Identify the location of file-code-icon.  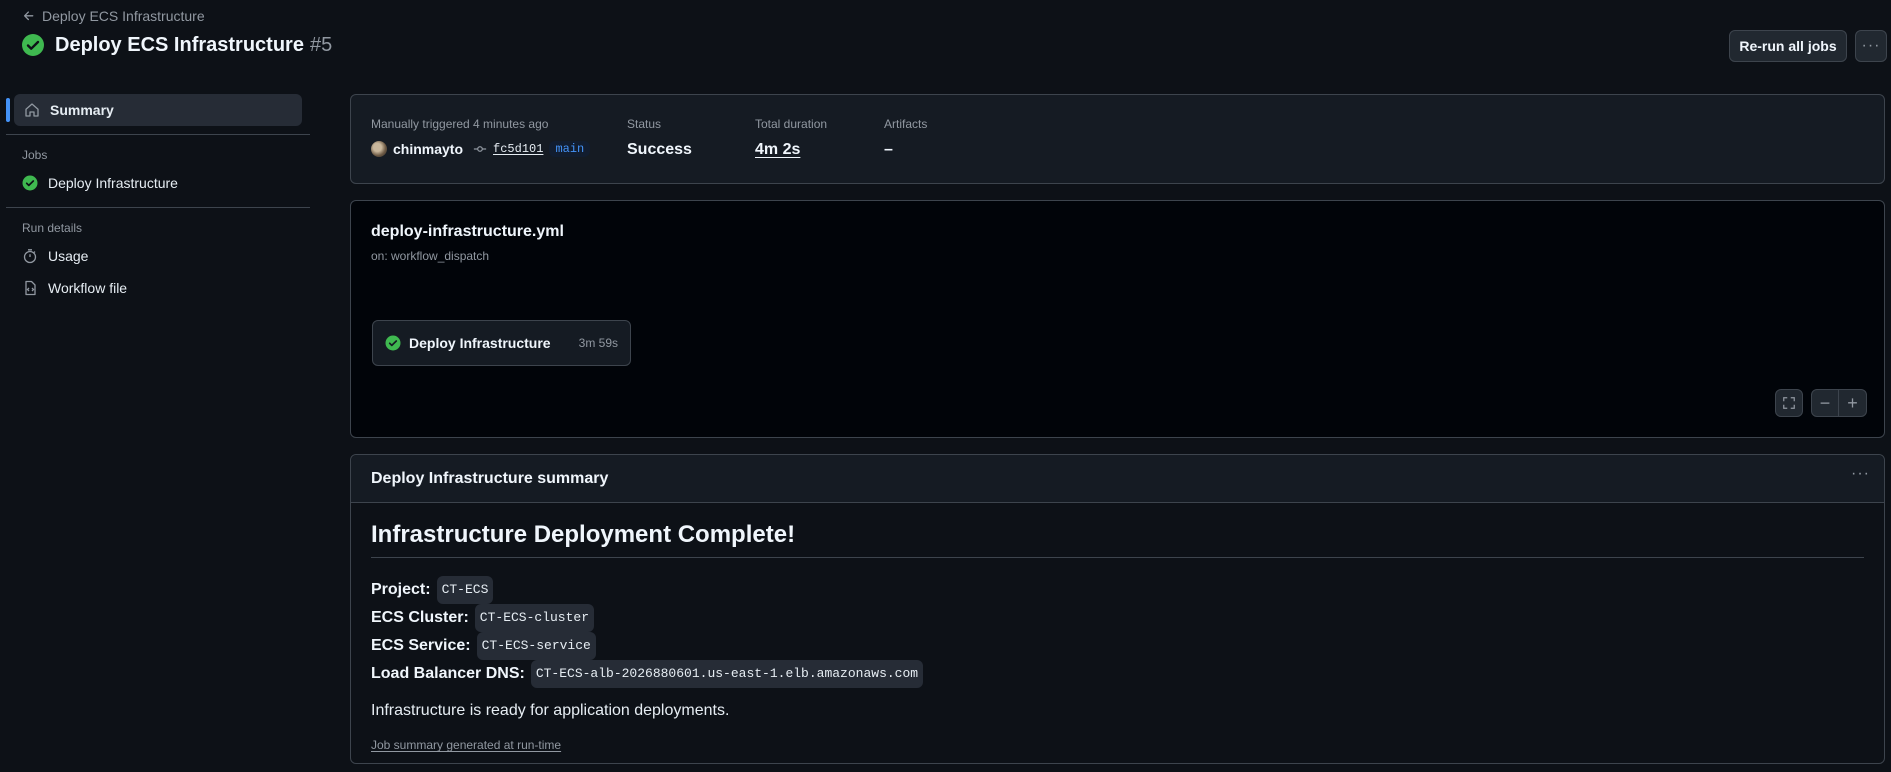
(30, 288).